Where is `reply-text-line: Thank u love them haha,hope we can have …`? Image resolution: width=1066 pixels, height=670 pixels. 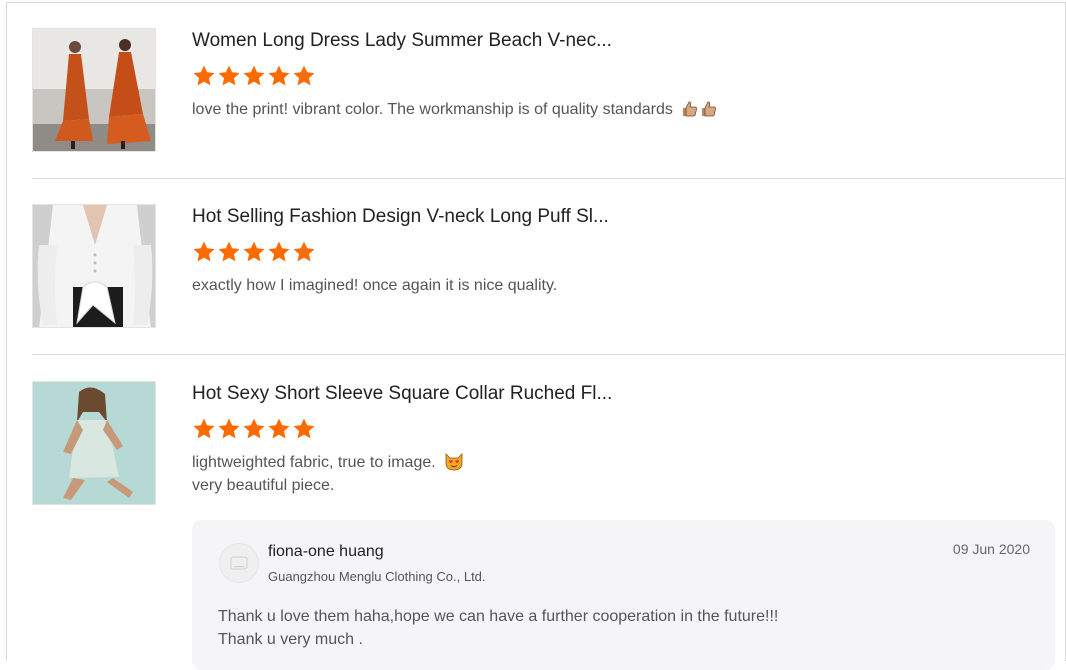
reply-text-line: Thank u love them haha,hope we can have … is located at coordinates (498, 616).